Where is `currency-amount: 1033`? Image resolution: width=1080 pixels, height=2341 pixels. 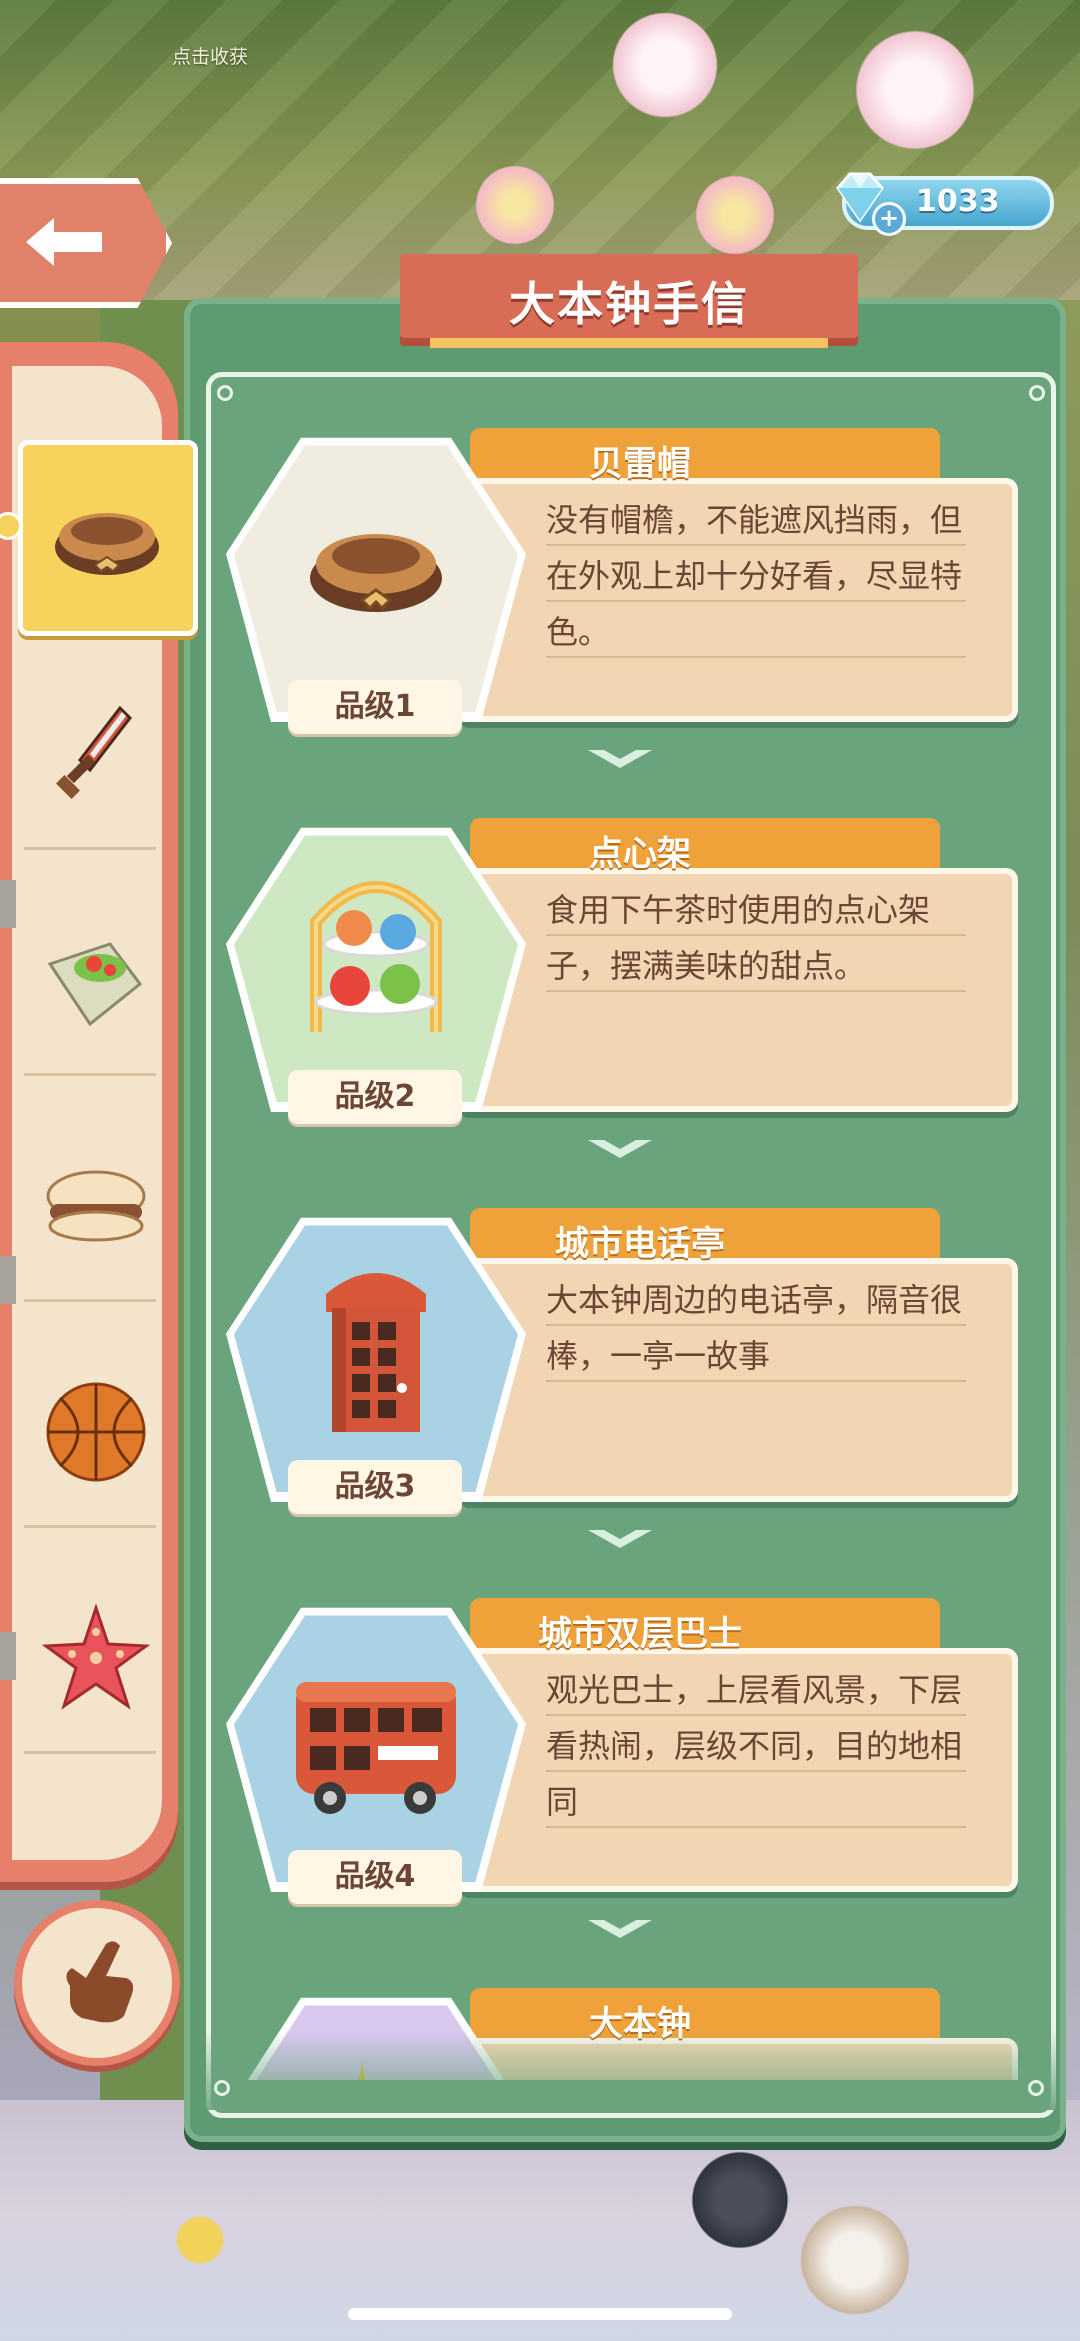 currency-amount: 1033 is located at coordinates (958, 201).